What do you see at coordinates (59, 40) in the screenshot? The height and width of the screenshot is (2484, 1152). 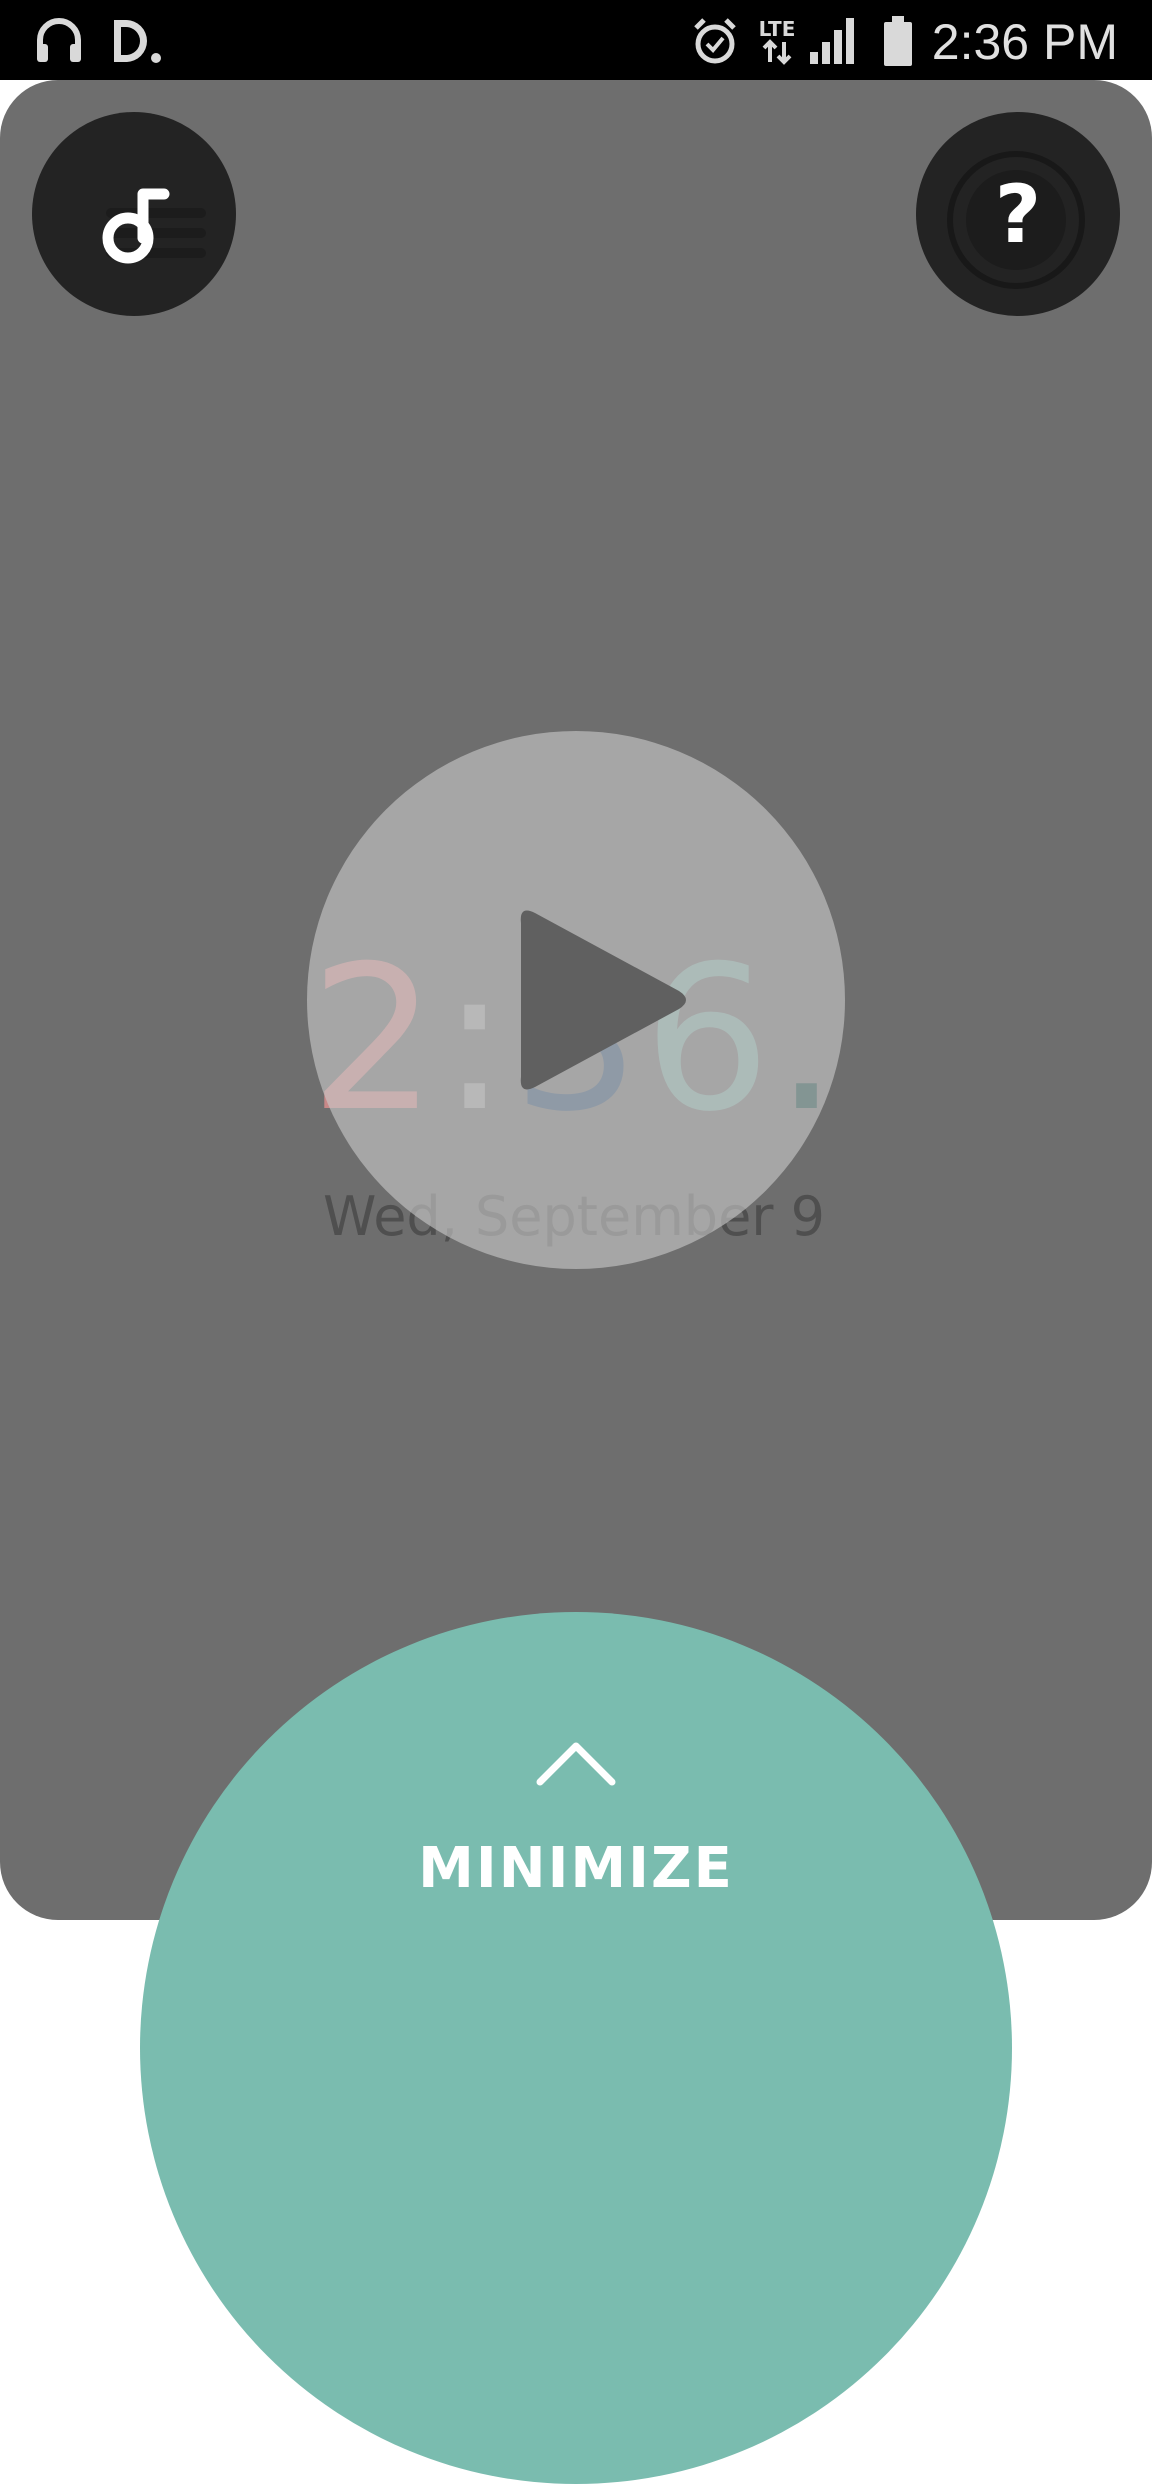 I see `headphones-icon` at bounding box center [59, 40].